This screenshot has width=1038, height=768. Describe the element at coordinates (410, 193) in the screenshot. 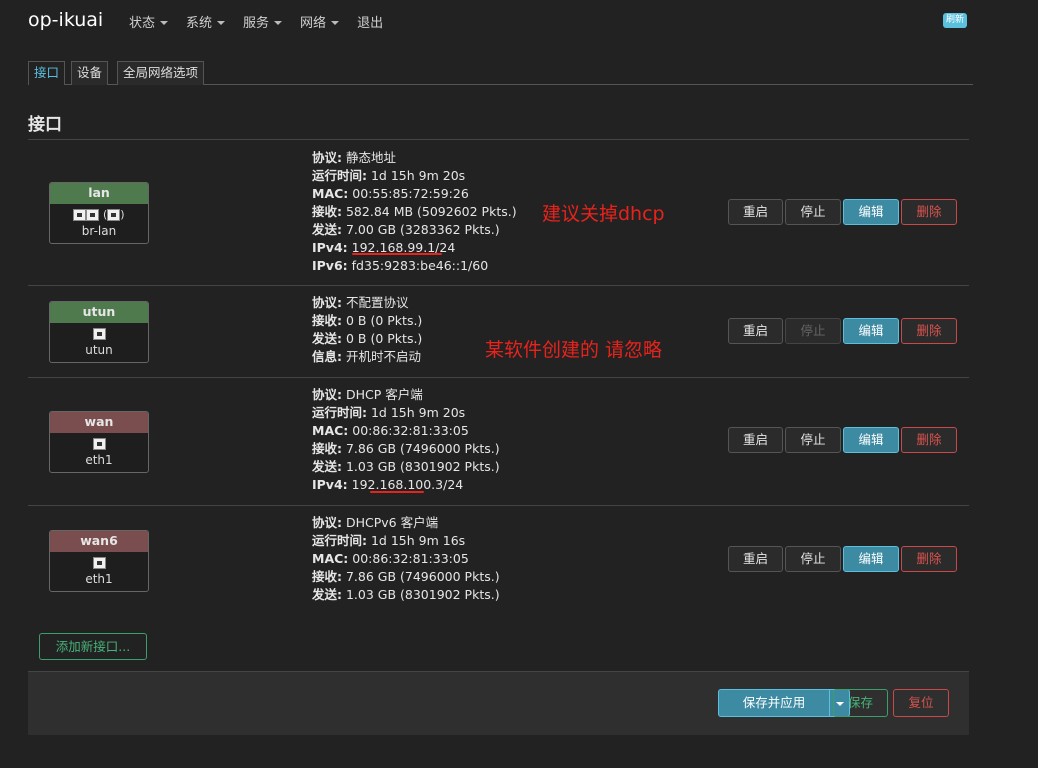

I see `status-value: 00:55:85:72:59:26` at that location.